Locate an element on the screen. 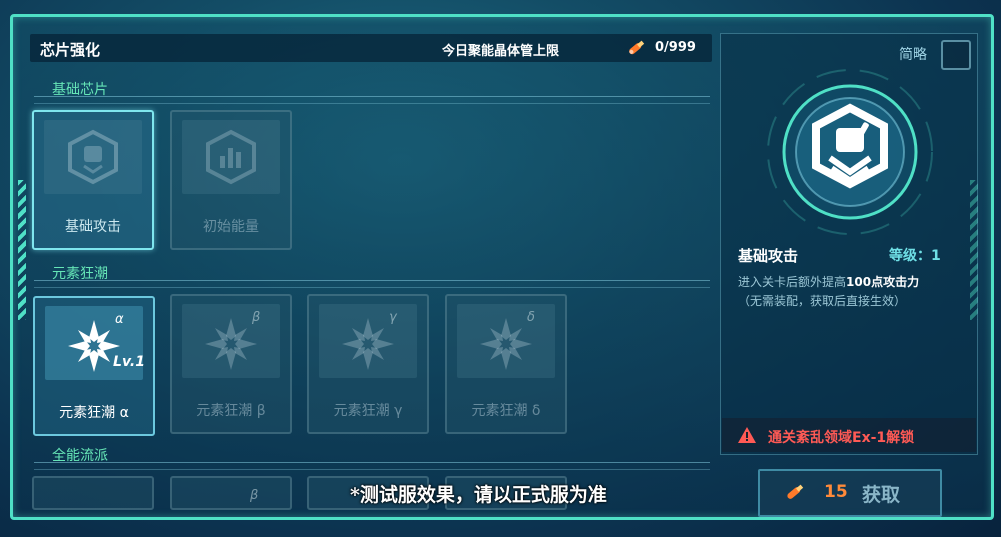  chip-detail-level: 等级：1 is located at coordinates (915, 256).